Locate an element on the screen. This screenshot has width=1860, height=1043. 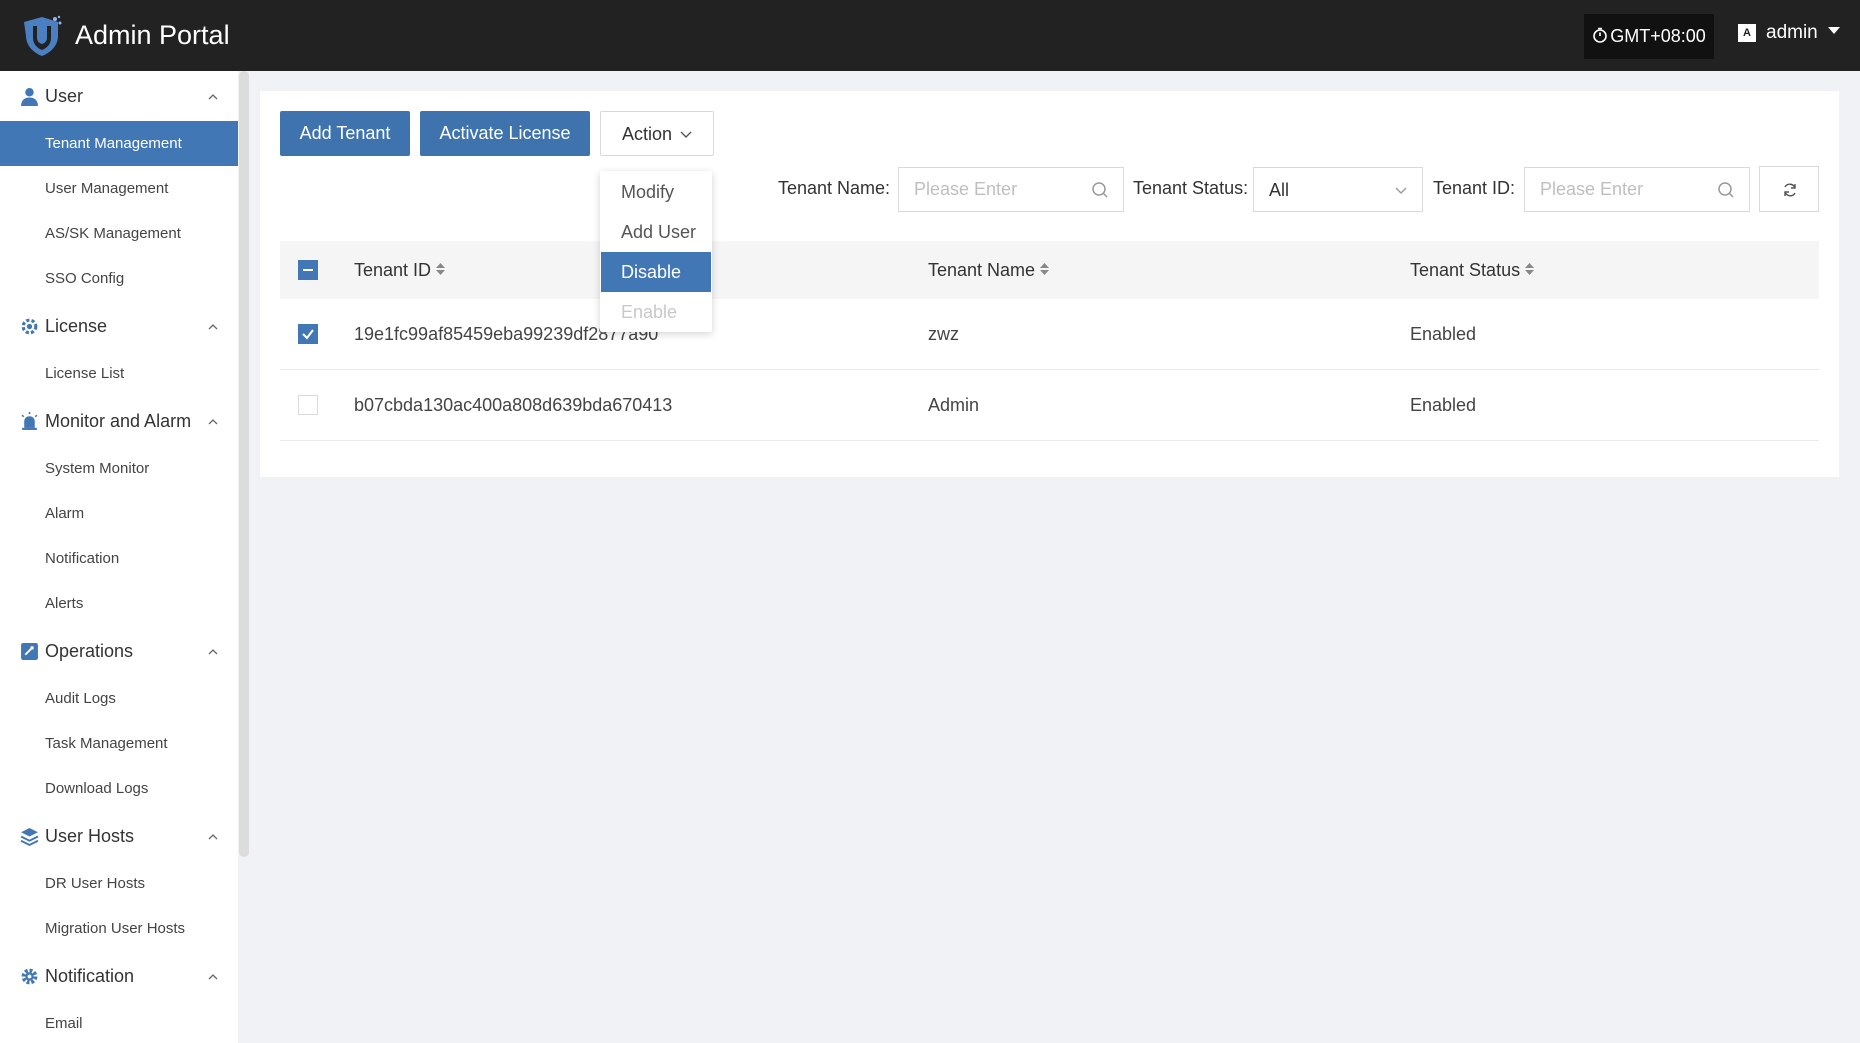
column-header-tenant-status: Tenant Status is located at coordinates (1472, 270).